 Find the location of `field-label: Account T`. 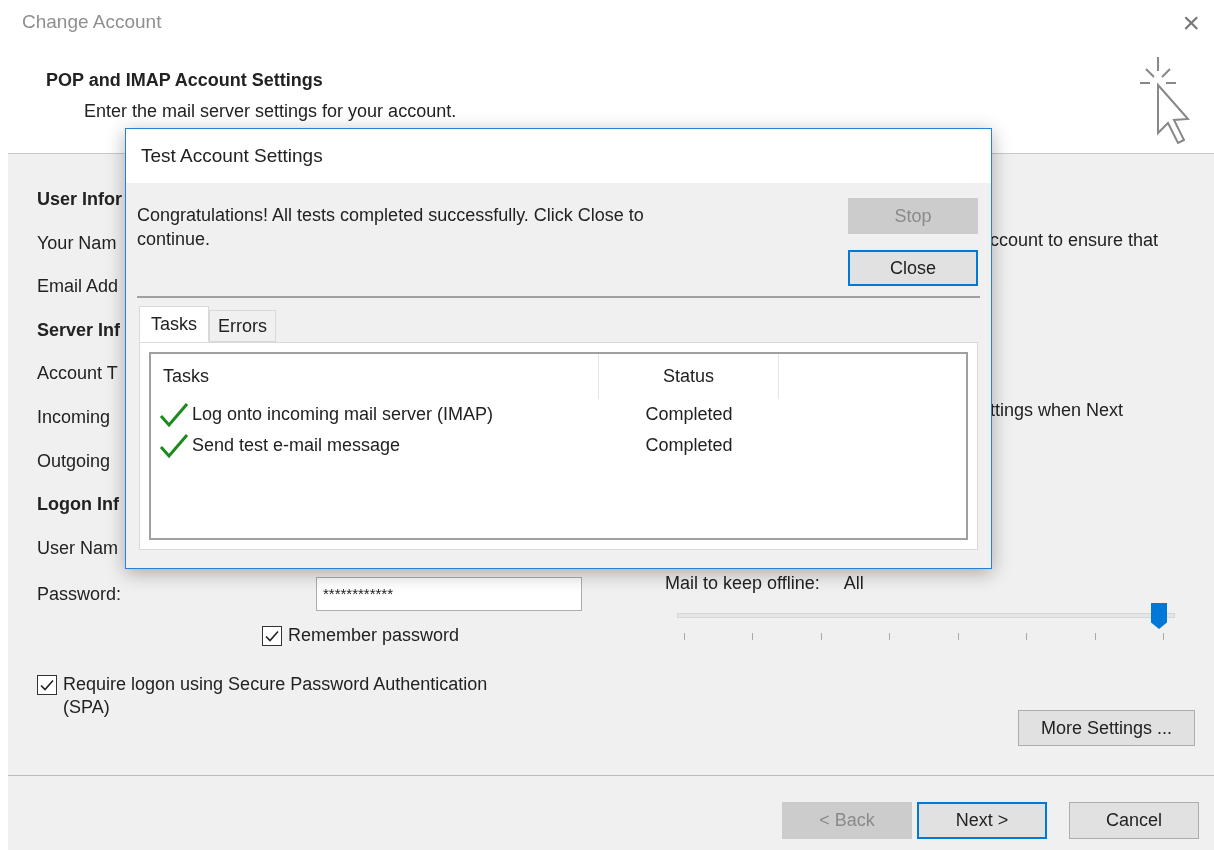

field-label: Account T is located at coordinates (77, 373).